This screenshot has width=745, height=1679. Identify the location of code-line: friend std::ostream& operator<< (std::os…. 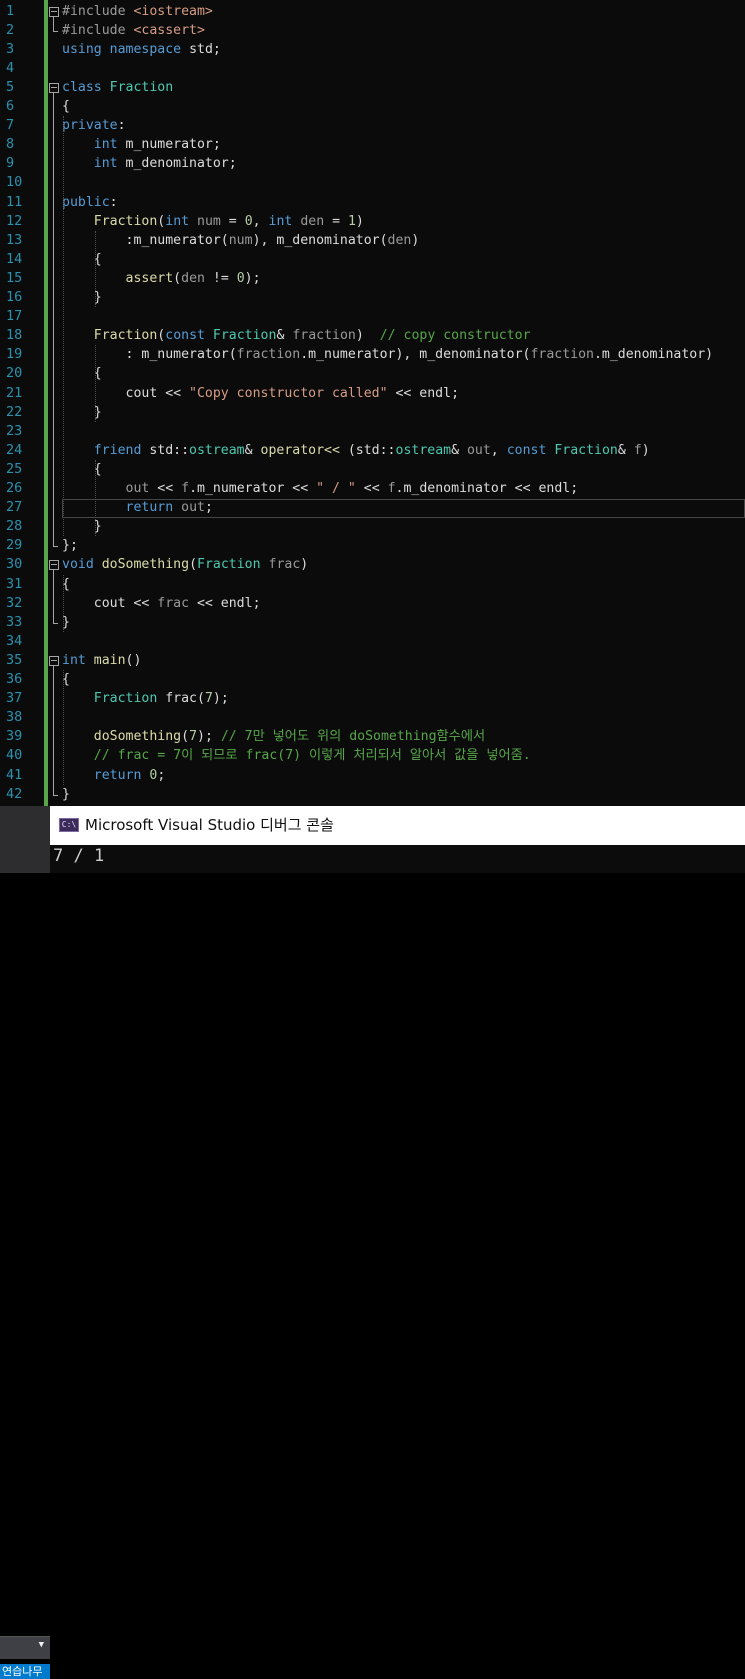
(356, 450).